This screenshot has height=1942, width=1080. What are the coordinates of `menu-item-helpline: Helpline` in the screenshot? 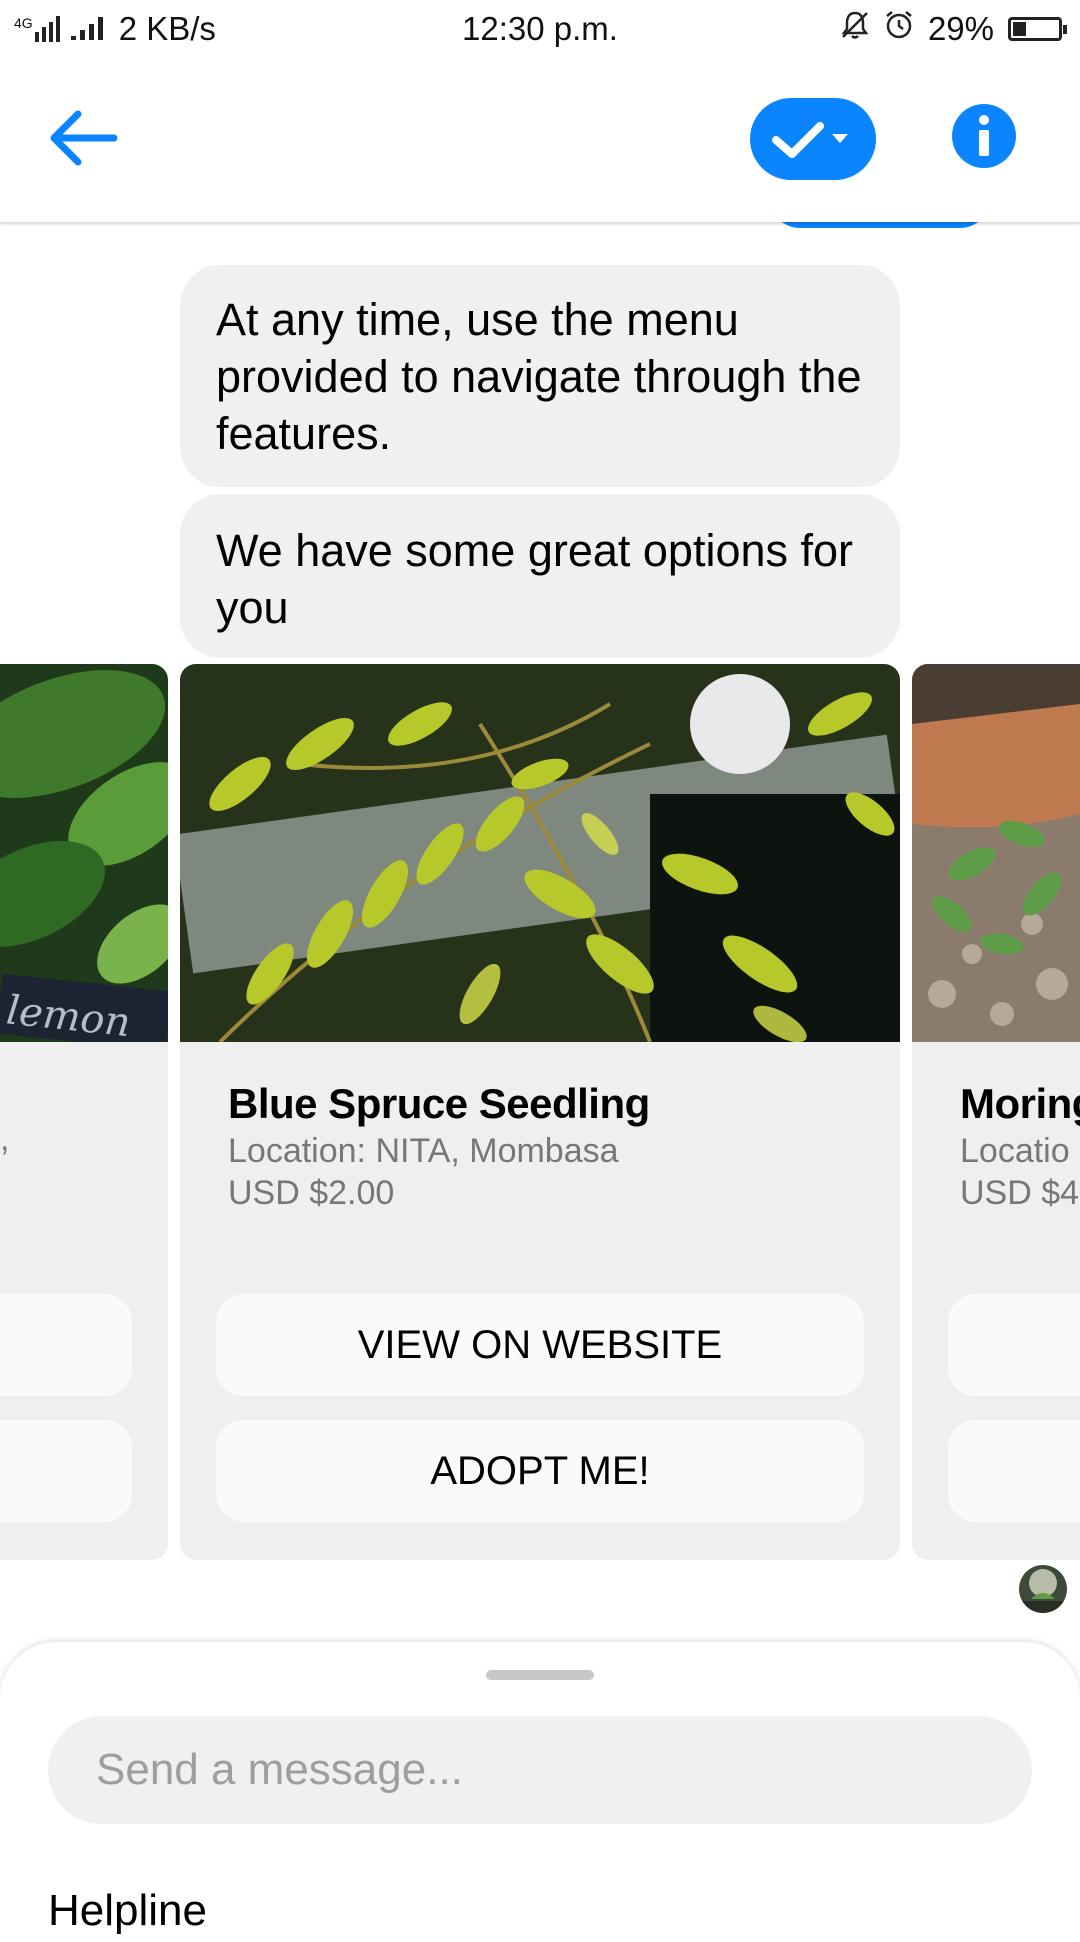 It's located at (127, 1911).